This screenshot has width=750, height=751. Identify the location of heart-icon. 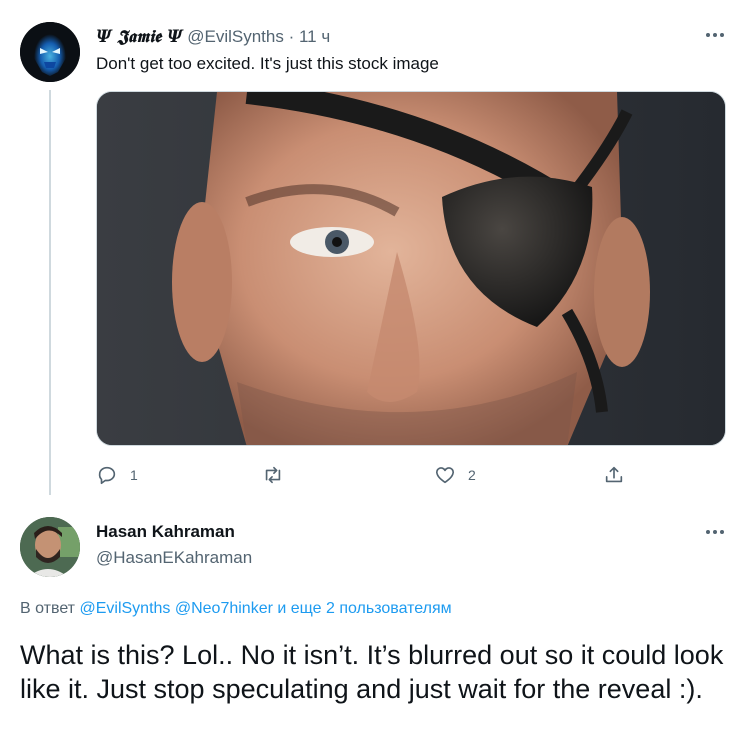
(445, 475).